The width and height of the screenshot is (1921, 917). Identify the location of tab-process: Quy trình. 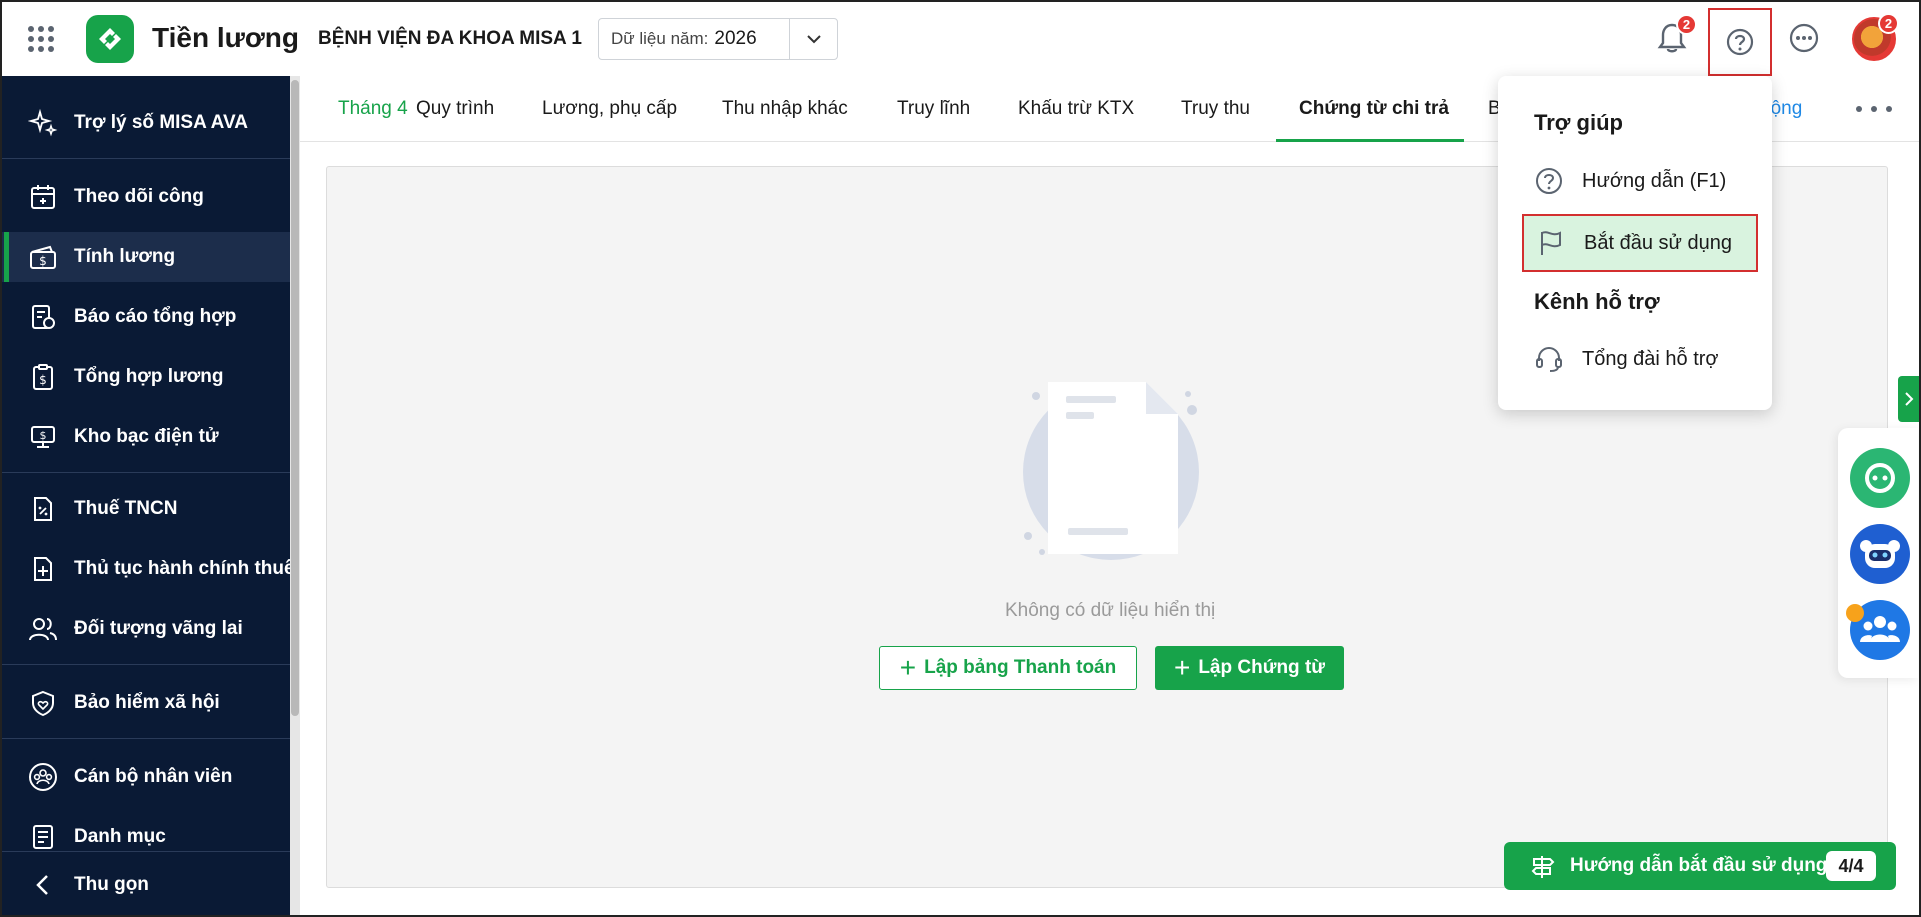
(455, 109).